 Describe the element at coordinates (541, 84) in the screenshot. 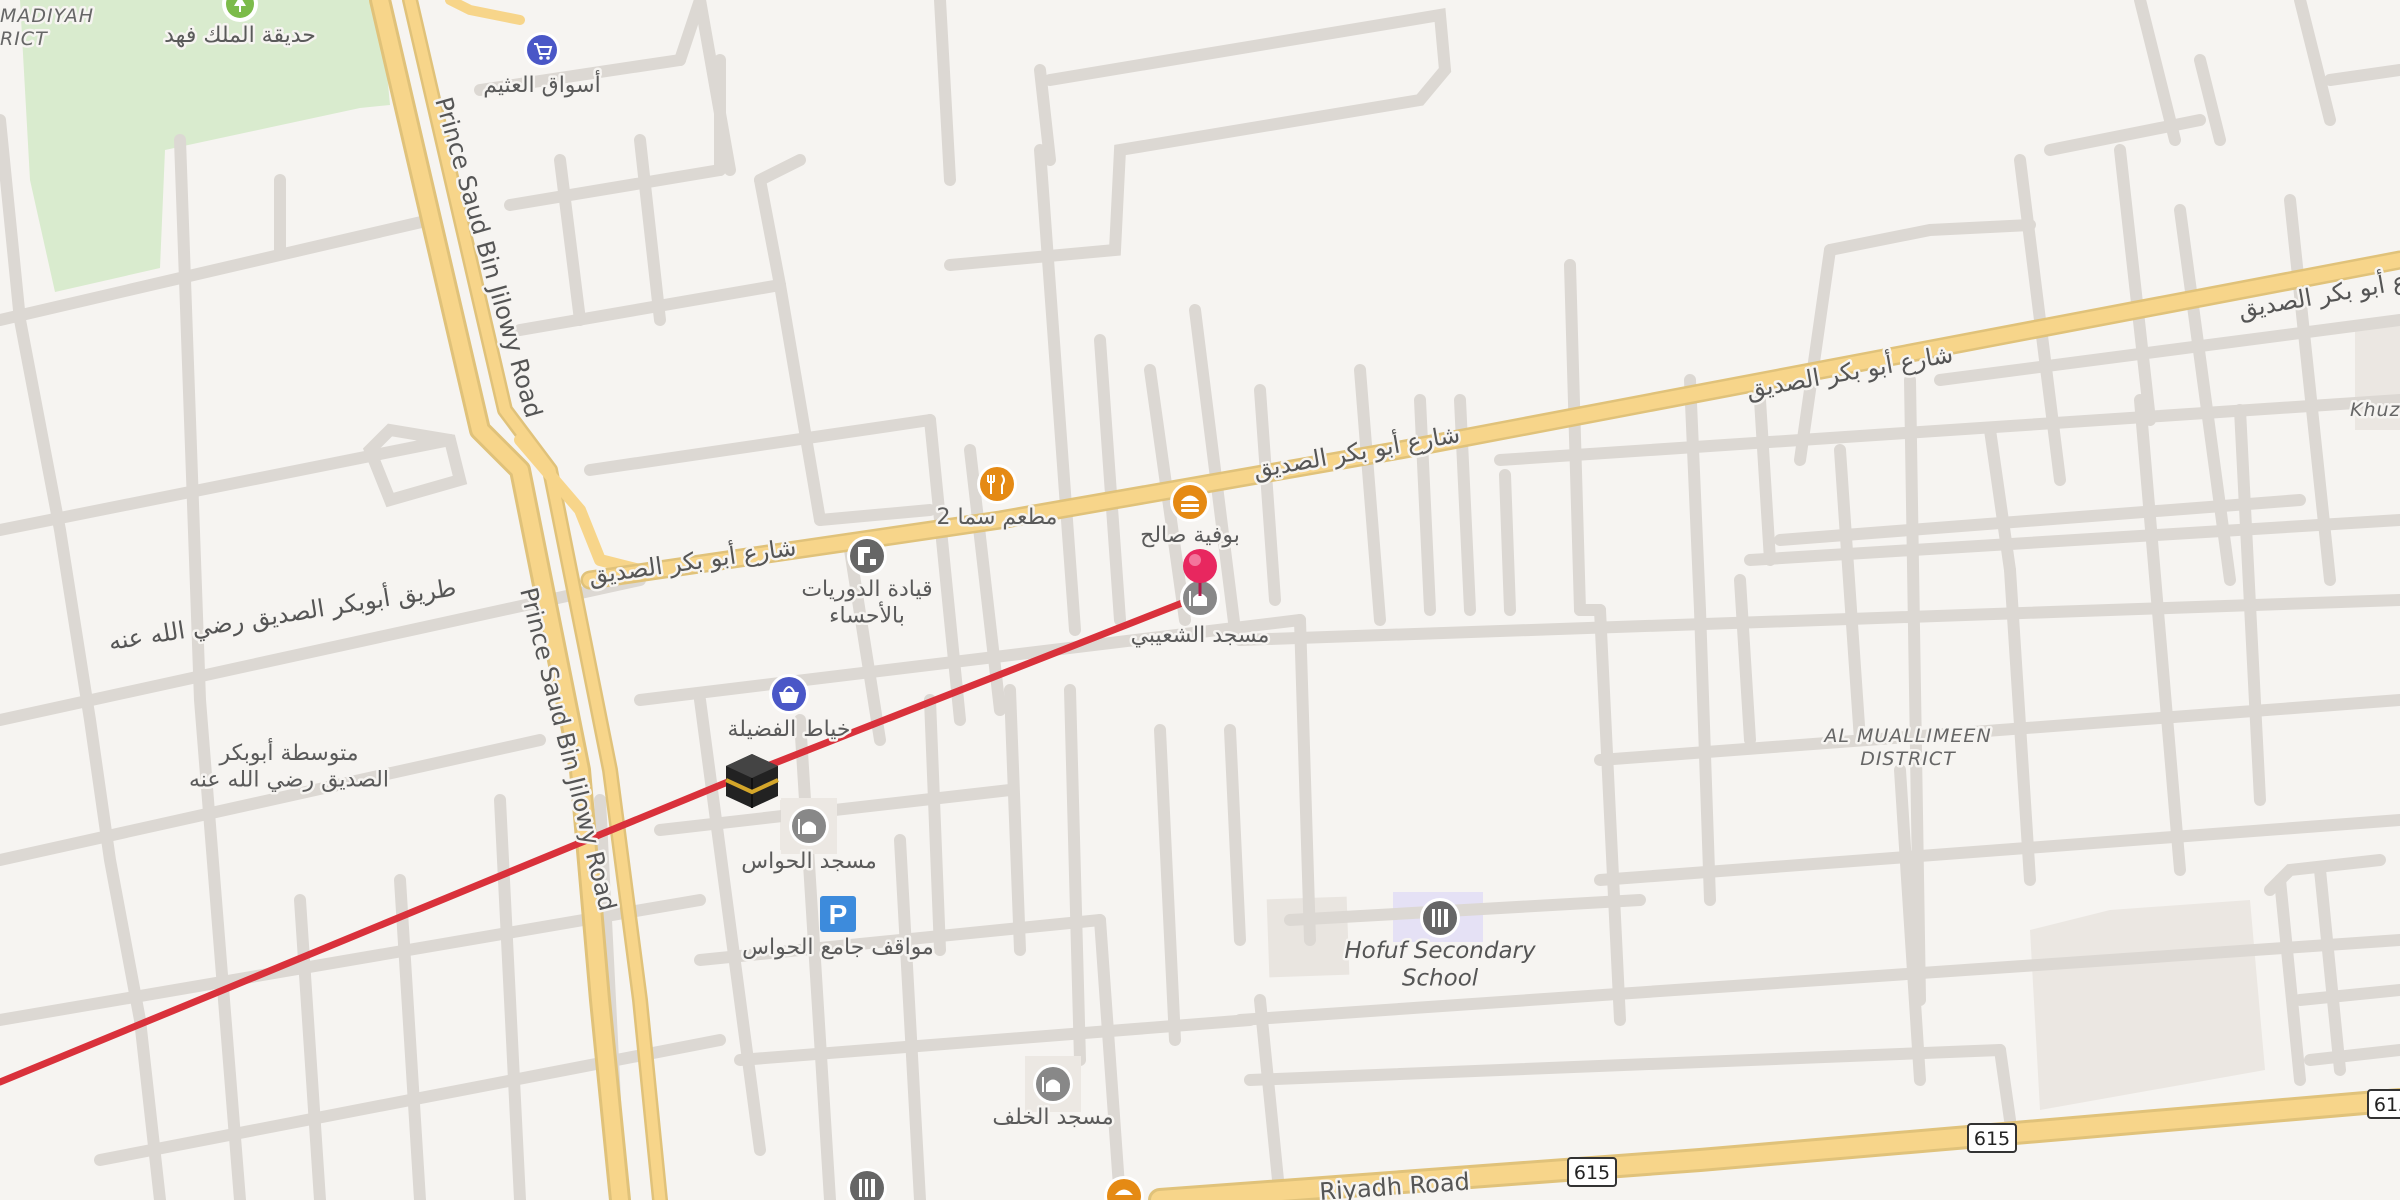

I see `poi-label-othaim: أسواق العثيم` at that location.